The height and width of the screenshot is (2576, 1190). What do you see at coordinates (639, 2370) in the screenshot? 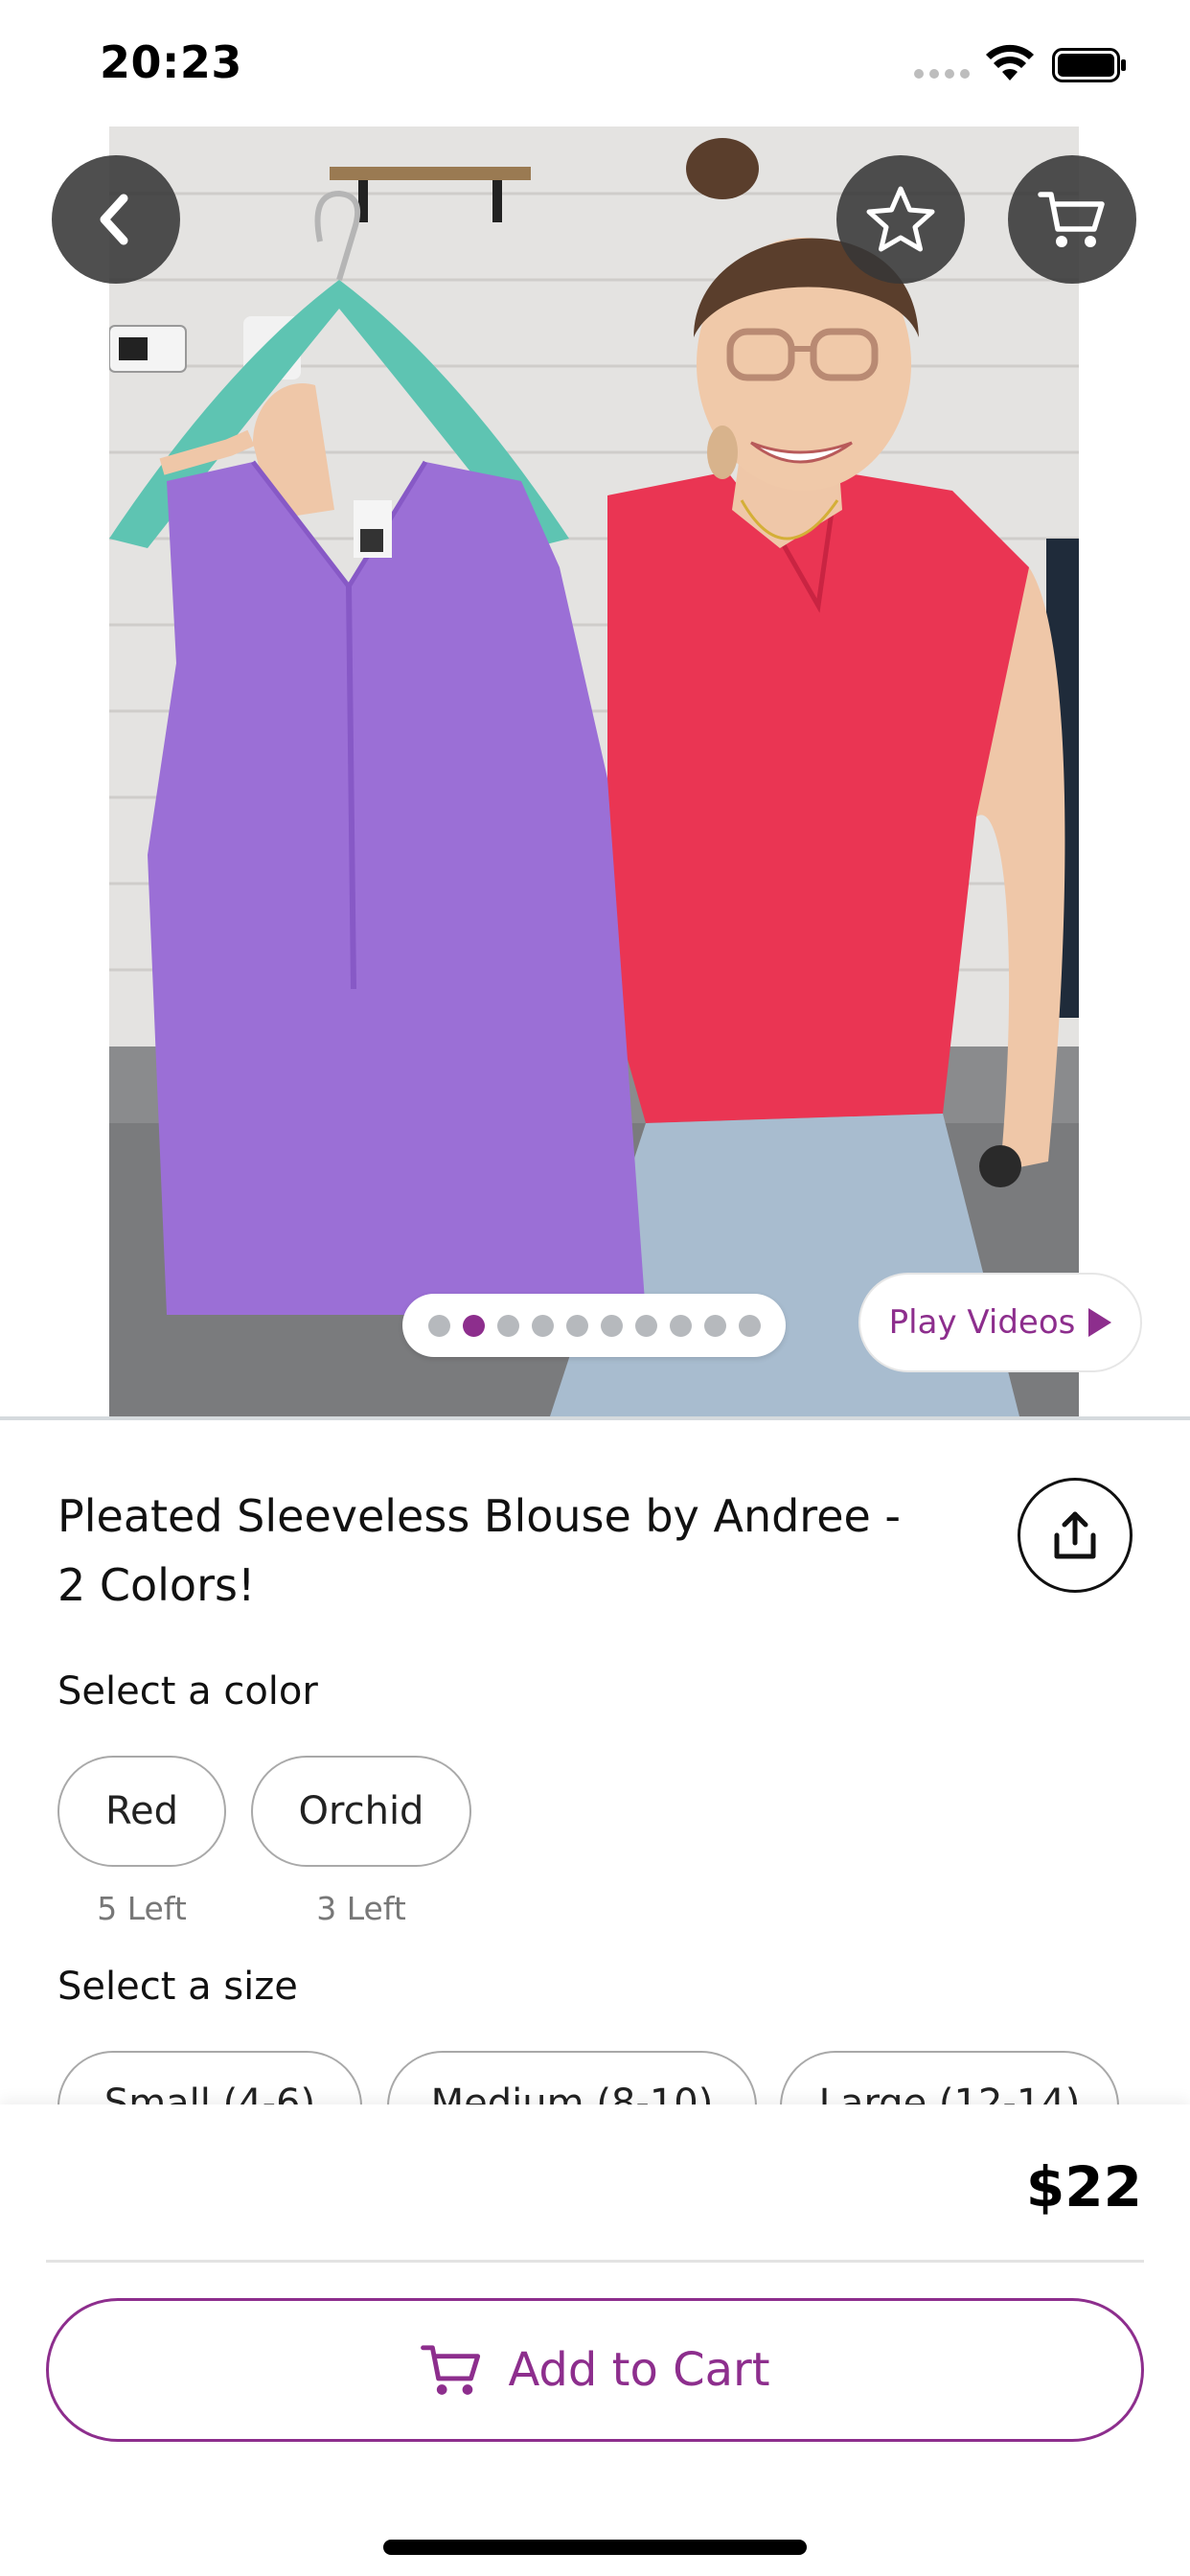
I see `add-to-cart-label: Add to Cart` at bounding box center [639, 2370].